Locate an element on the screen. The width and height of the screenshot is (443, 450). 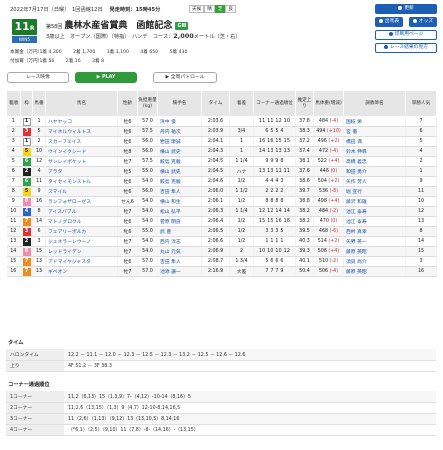
jockey-link: 松山 弘平 is located at coordinates (179, 211).